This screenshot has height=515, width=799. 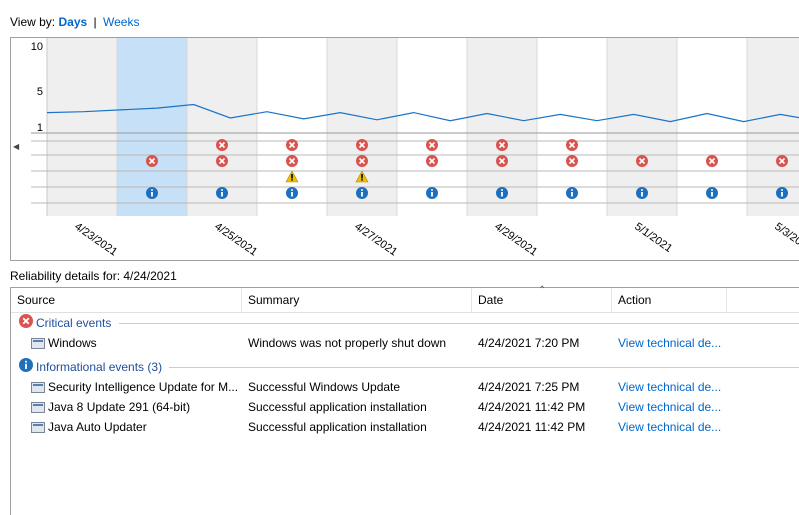 I want to click on date-tick-label: 5/3/2021, so click(x=785, y=238).